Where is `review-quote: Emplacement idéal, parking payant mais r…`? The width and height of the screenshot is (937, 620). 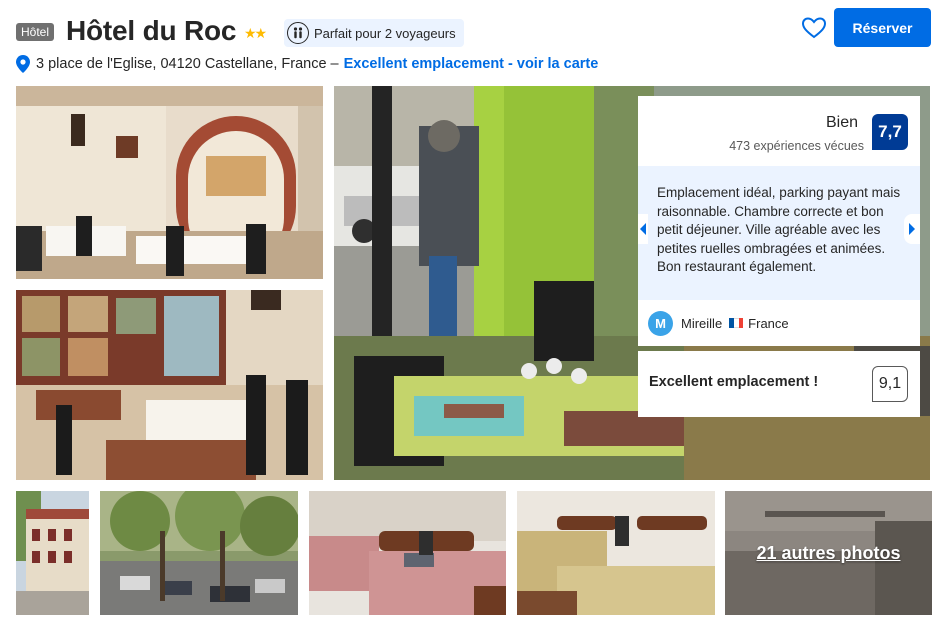 review-quote: Emplacement idéal, parking payant mais r… is located at coordinates (779, 233).